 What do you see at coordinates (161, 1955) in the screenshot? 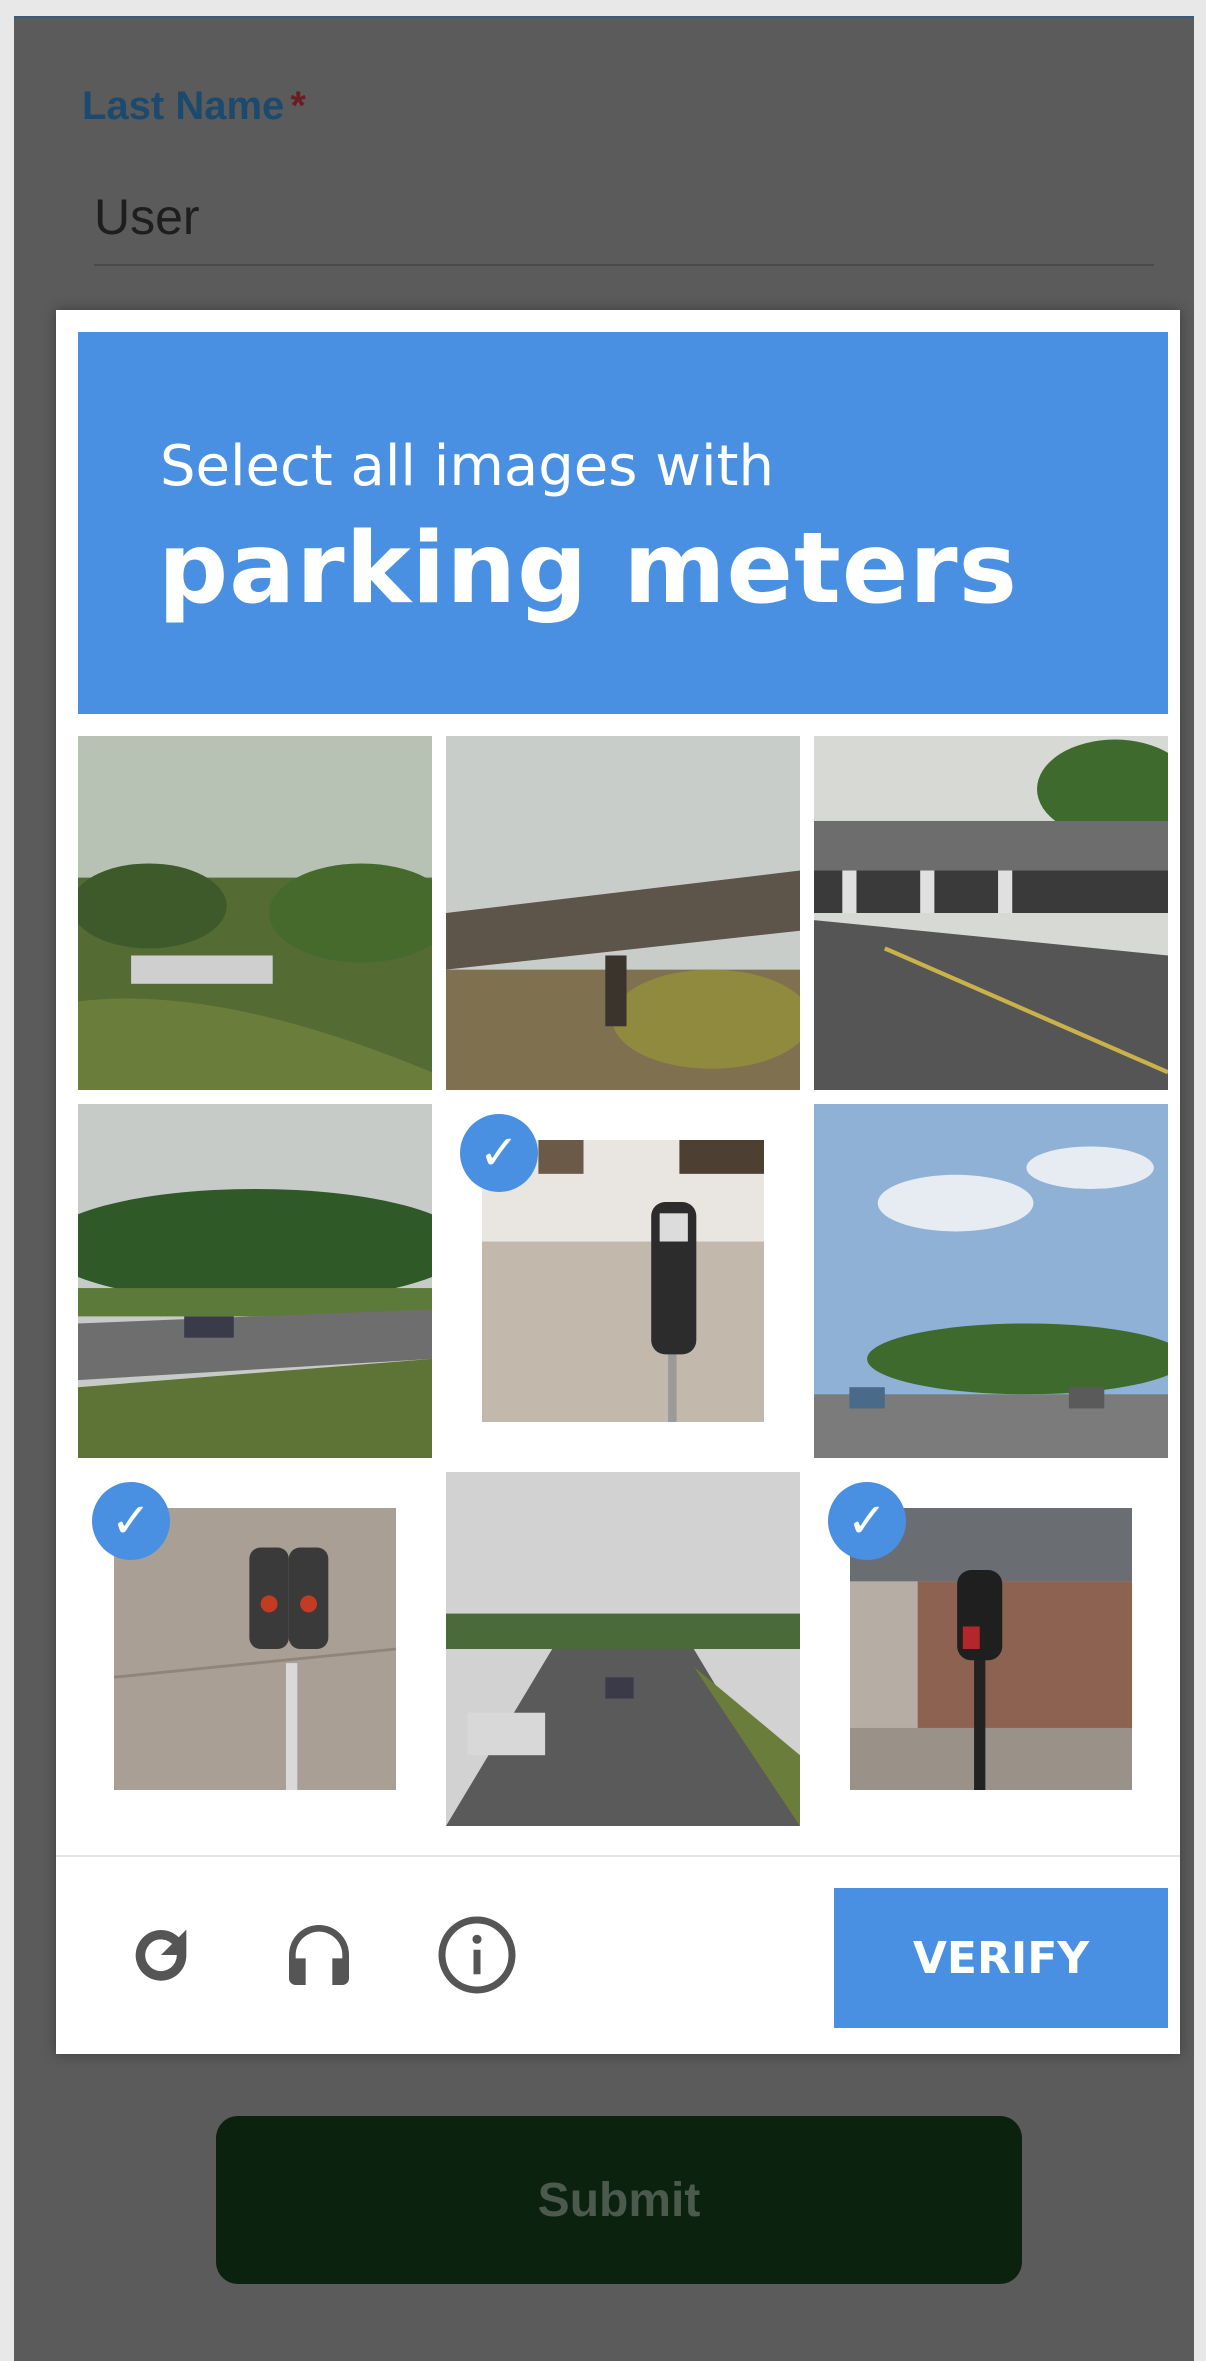
I see `reload-icon` at bounding box center [161, 1955].